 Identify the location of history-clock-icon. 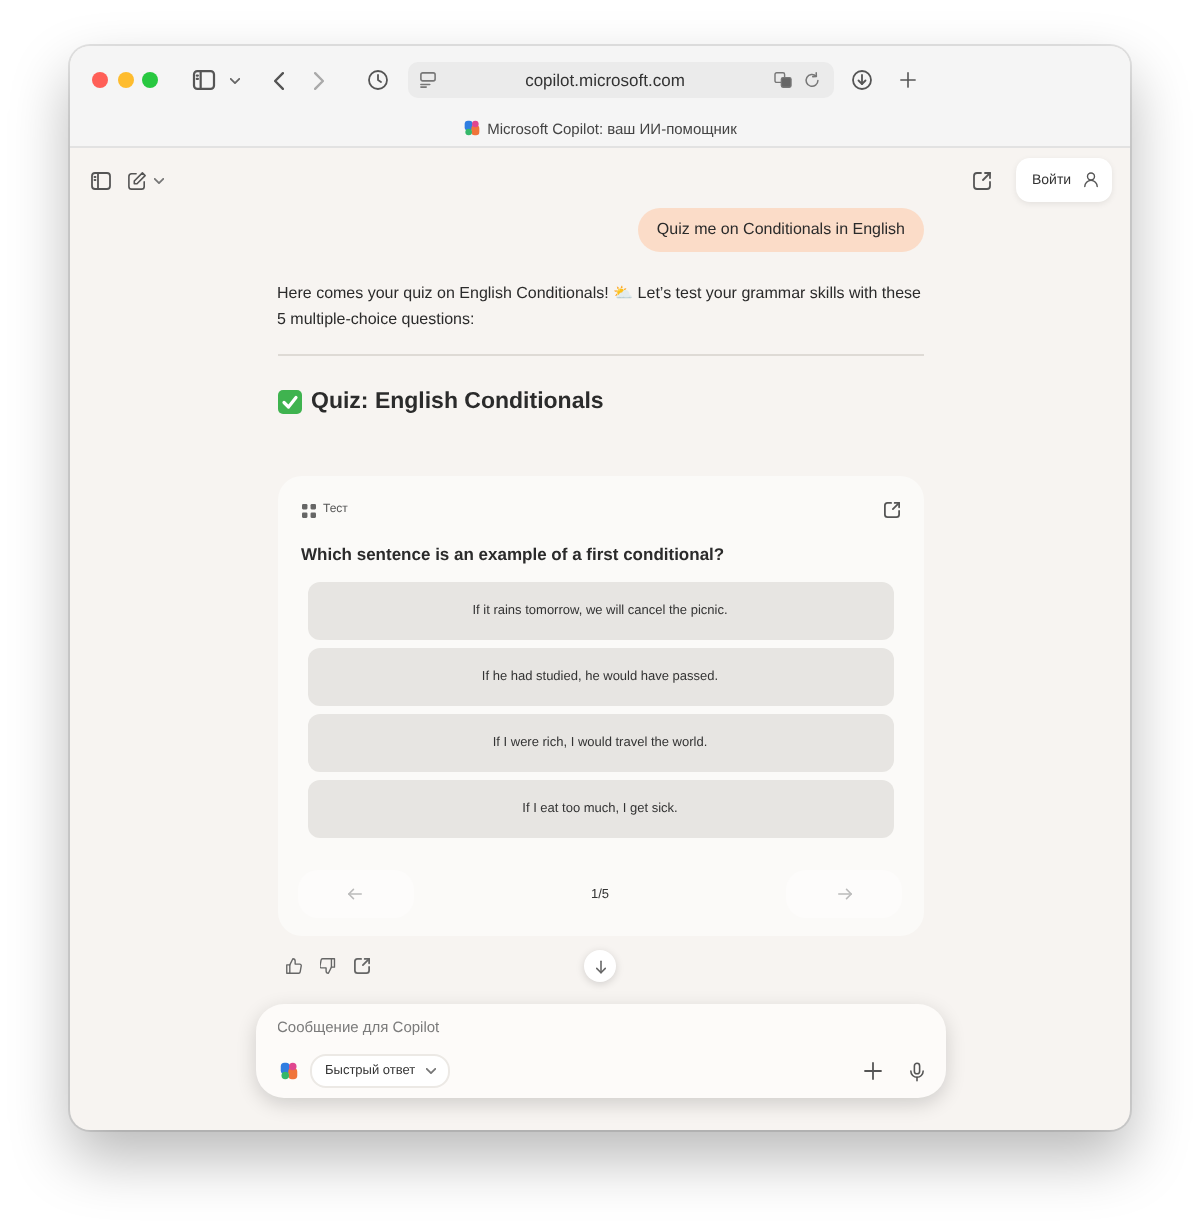
(378, 80).